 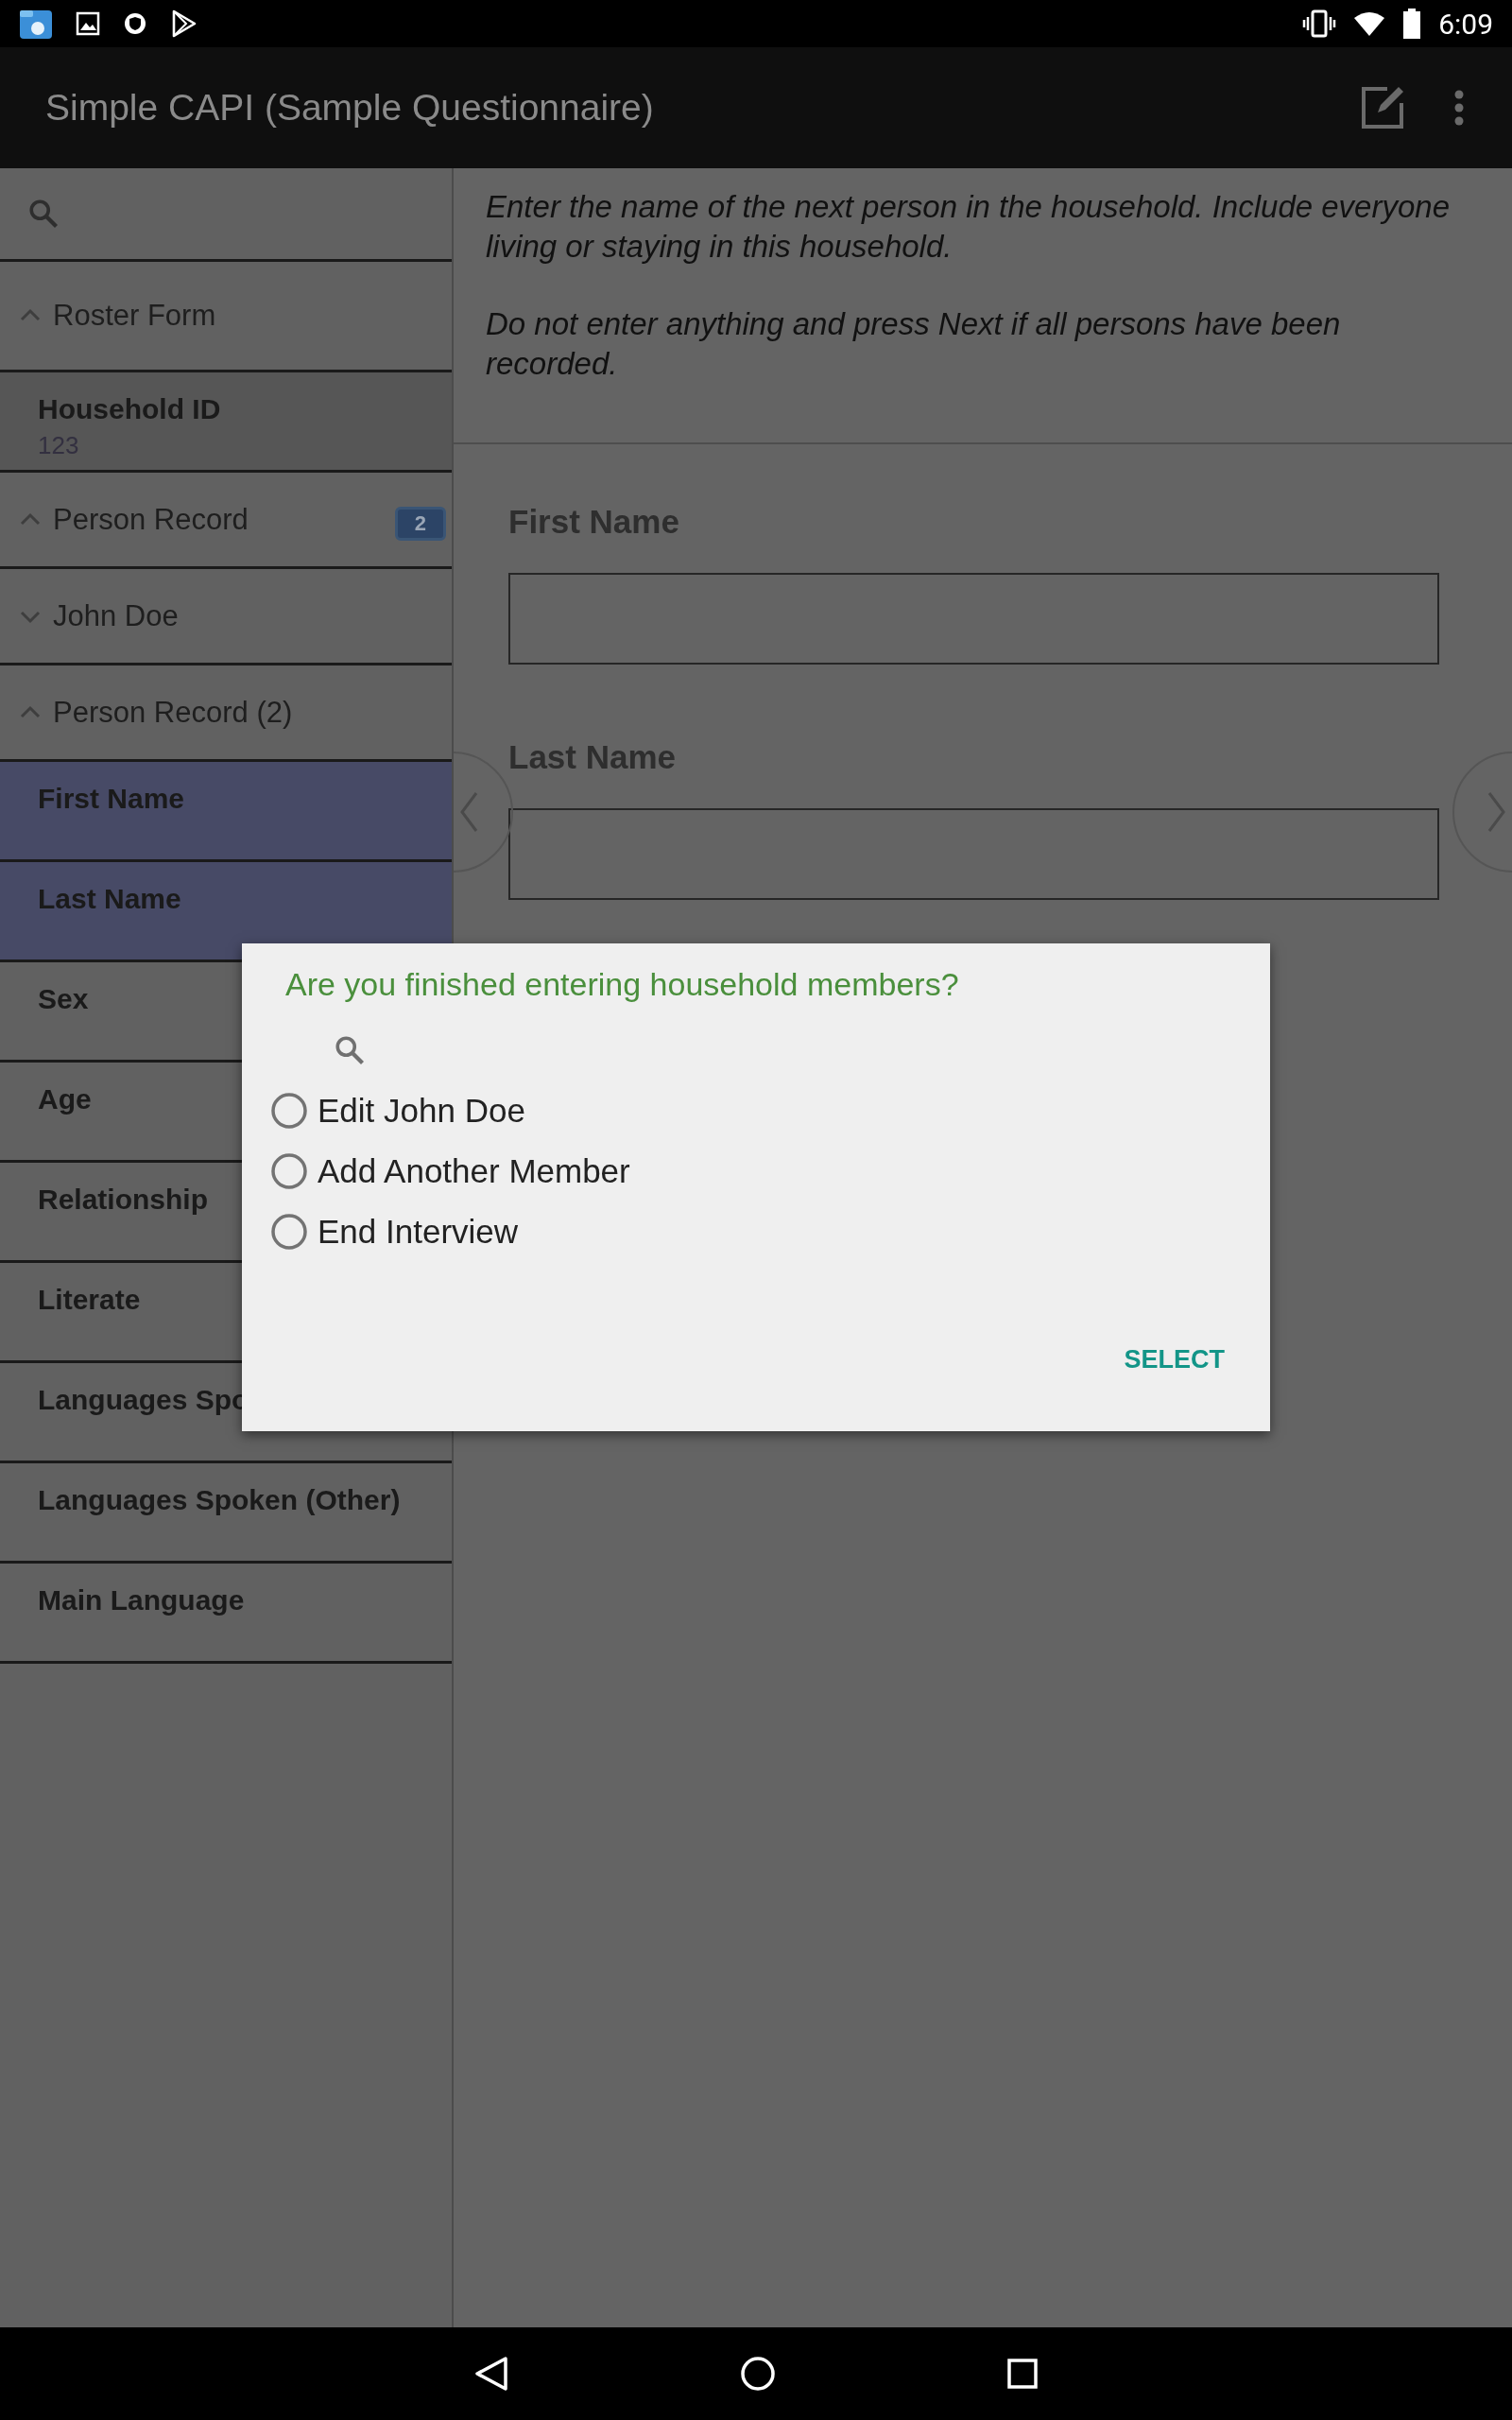 I want to click on recent-apps-icon, so click(x=1022, y=2374).